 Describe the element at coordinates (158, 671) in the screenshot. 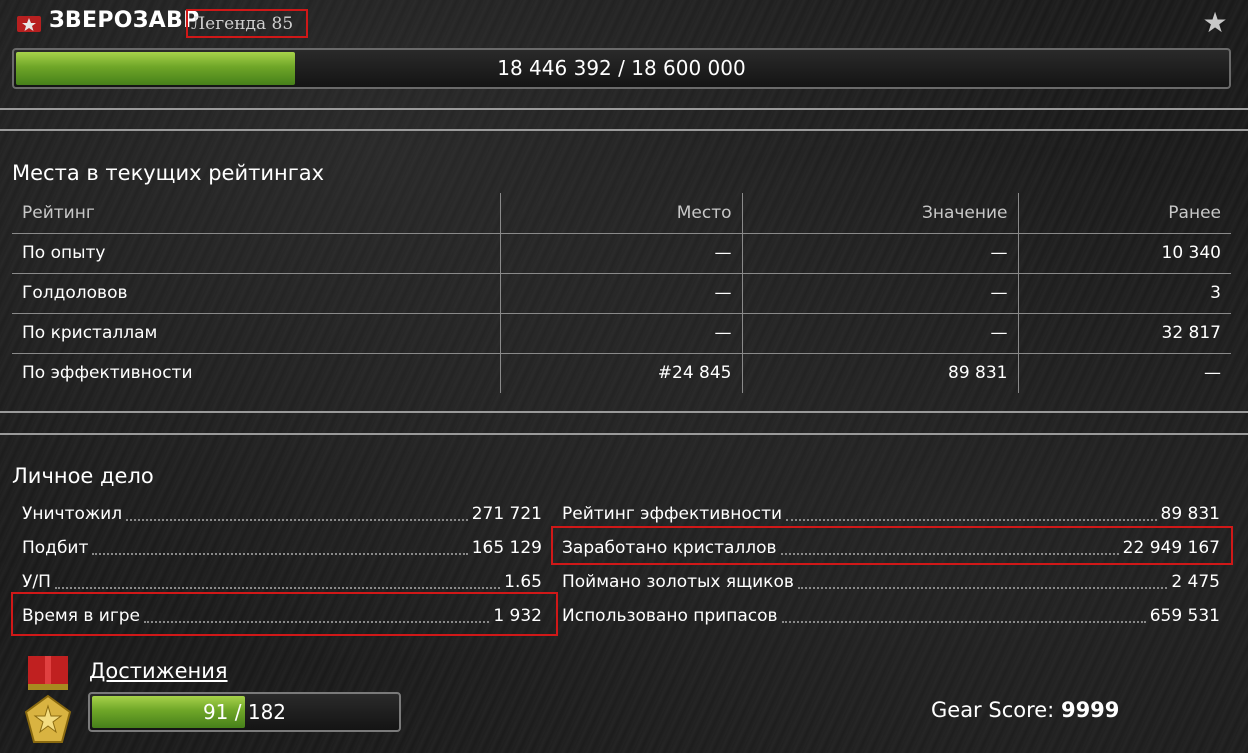

I see `achievements-link: Достижения` at that location.